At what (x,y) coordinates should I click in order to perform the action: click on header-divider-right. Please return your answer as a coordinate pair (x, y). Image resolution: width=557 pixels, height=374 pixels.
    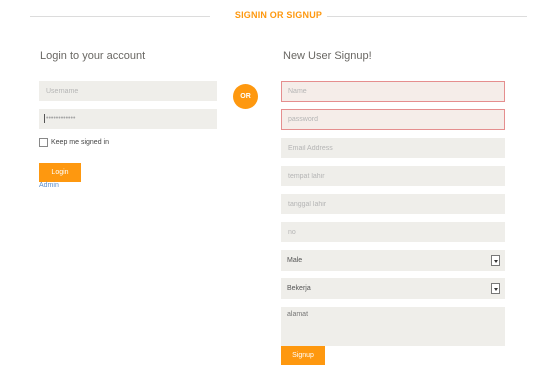
    Looking at the image, I should click on (427, 16).